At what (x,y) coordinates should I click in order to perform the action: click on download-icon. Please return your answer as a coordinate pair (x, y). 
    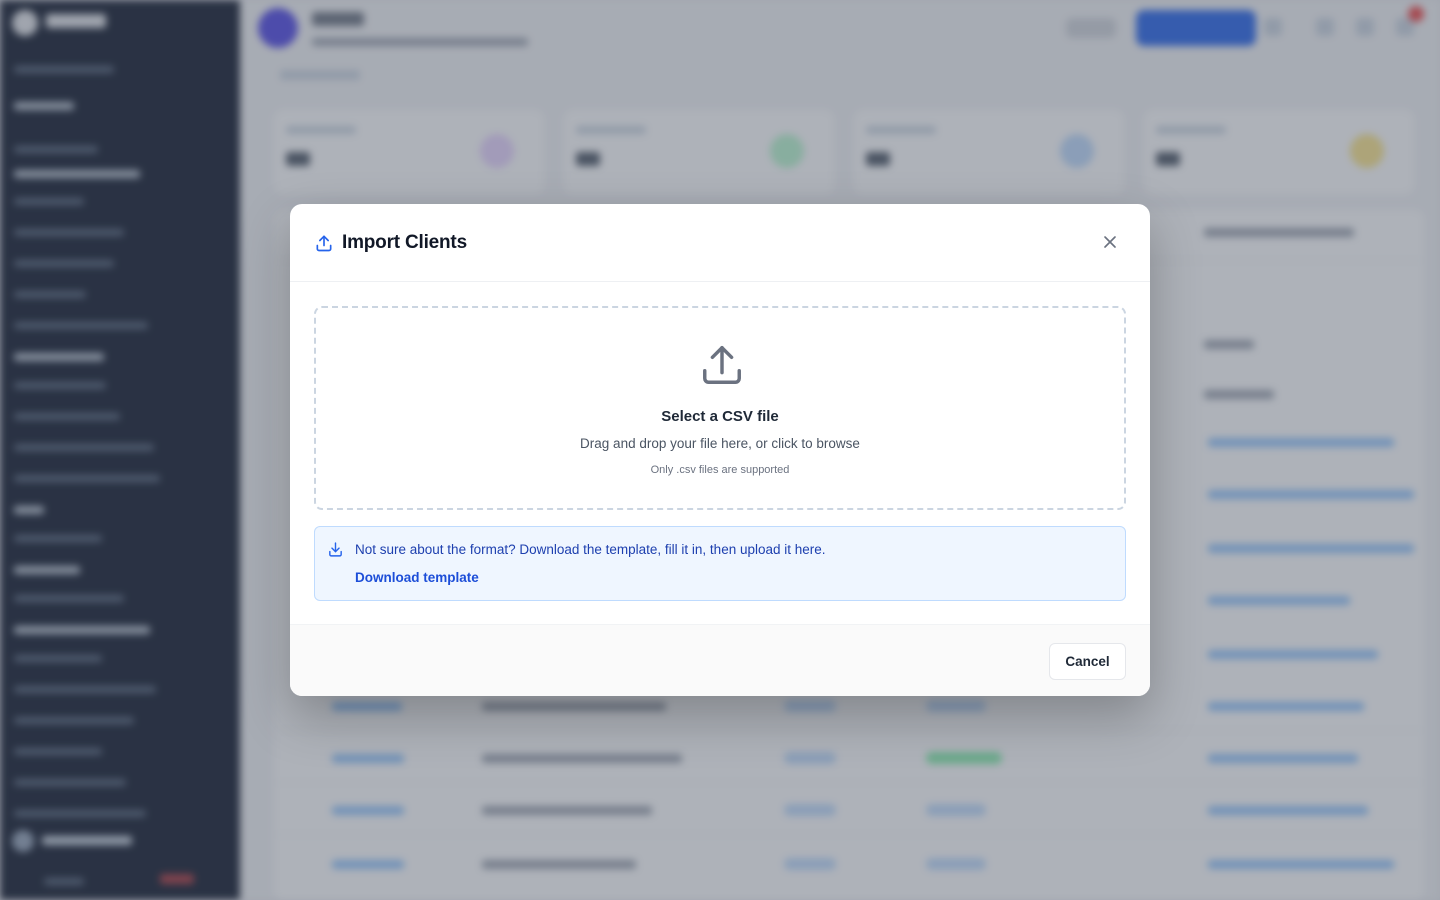
    Looking at the image, I should click on (335, 549).